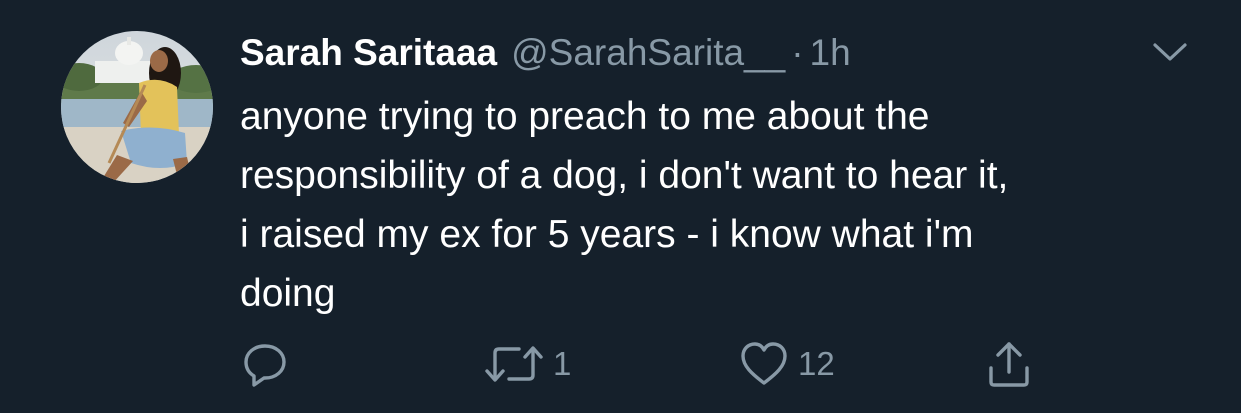  Describe the element at coordinates (1009, 364) in the screenshot. I see `share-icon` at that location.